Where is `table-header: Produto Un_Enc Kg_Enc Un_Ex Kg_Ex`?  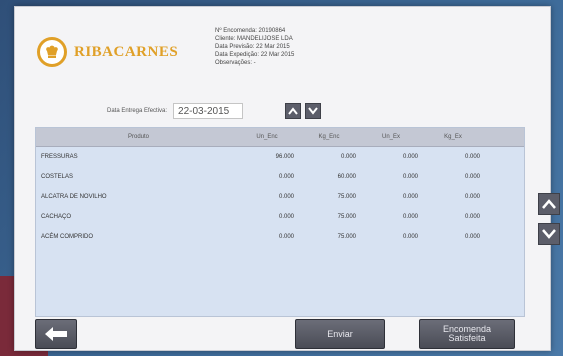
table-header: Produto Un_Enc Kg_Enc Un_Ex Kg_Ex is located at coordinates (280, 137).